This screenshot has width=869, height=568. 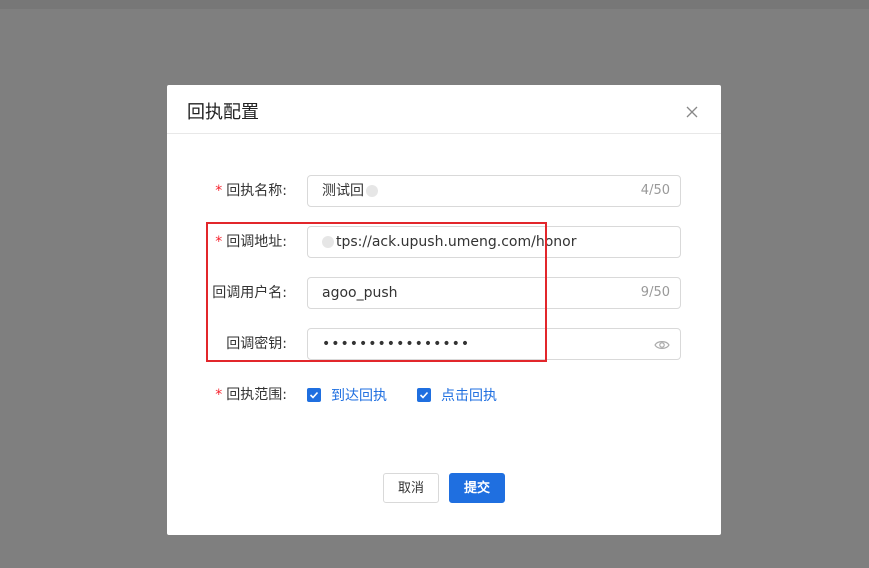 I want to click on cancel-button: 取消, so click(x=411, y=488).